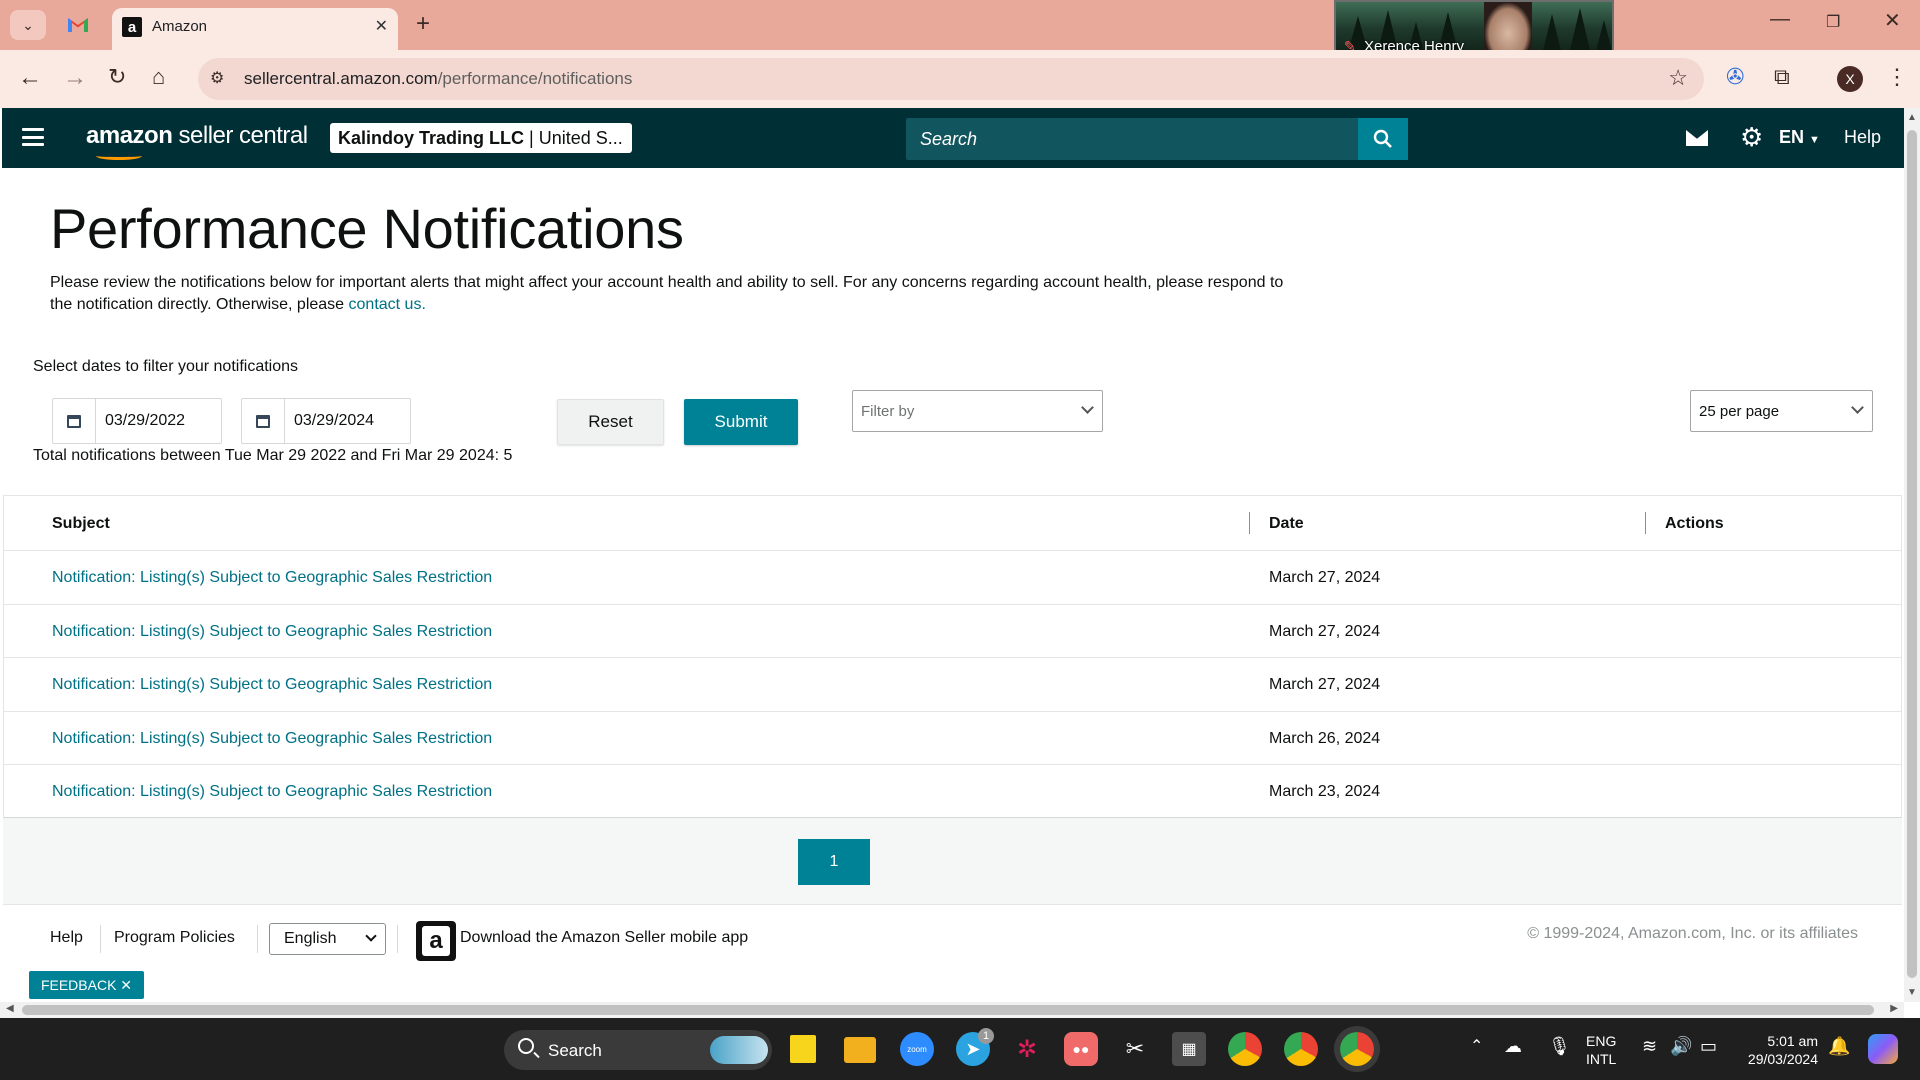 The height and width of the screenshot is (1080, 1920). What do you see at coordinates (1601, 1050) in the screenshot?
I see `keyboard-language: ENG INTL` at bounding box center [1601, 1050].